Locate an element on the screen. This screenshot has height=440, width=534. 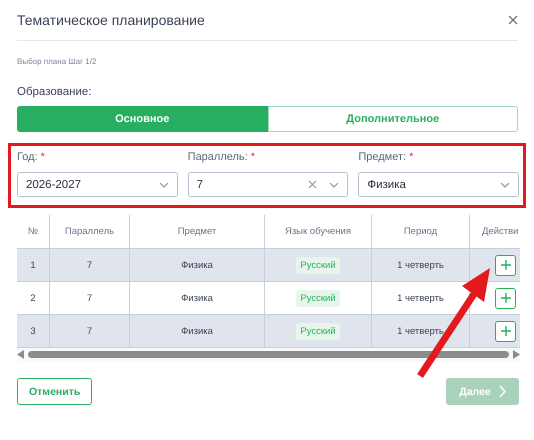
field-label: Предмет: * is located at coordinates (386, 157).